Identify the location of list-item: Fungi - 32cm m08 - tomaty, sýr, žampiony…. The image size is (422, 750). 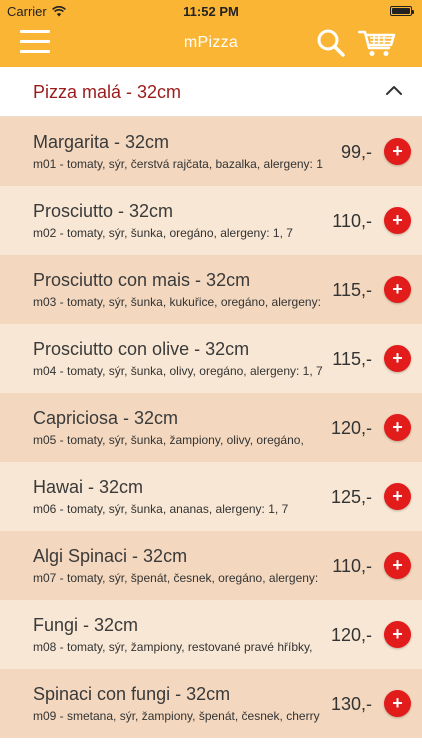
(211, 634).